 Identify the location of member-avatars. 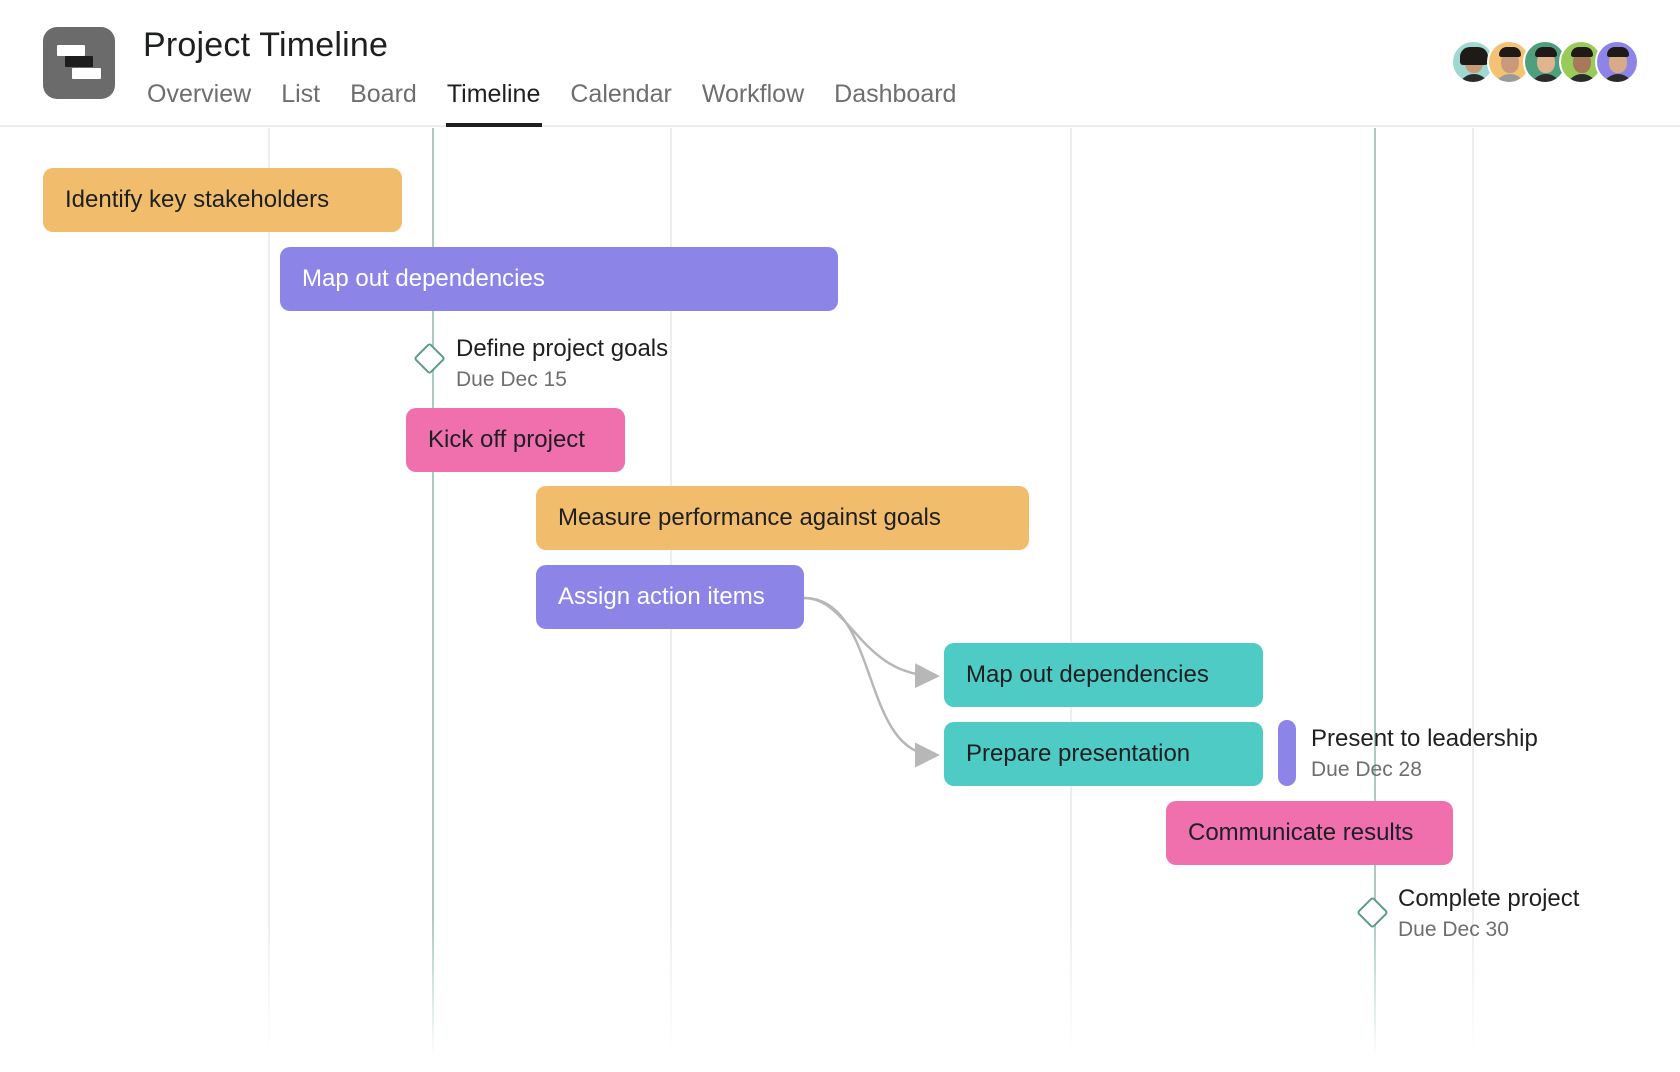
(1545, 62).